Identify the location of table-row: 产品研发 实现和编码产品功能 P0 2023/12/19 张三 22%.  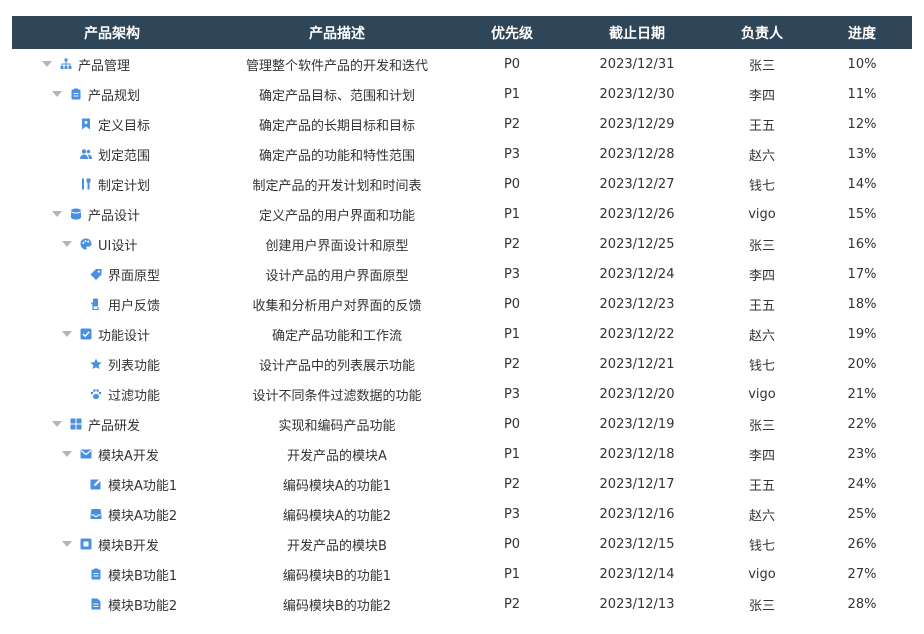
(462, 424).